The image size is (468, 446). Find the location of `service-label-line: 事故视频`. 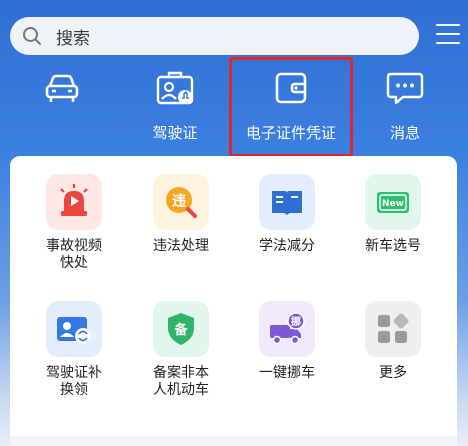

service-label-line: 事故视频 is located at coordinates (74, 246).